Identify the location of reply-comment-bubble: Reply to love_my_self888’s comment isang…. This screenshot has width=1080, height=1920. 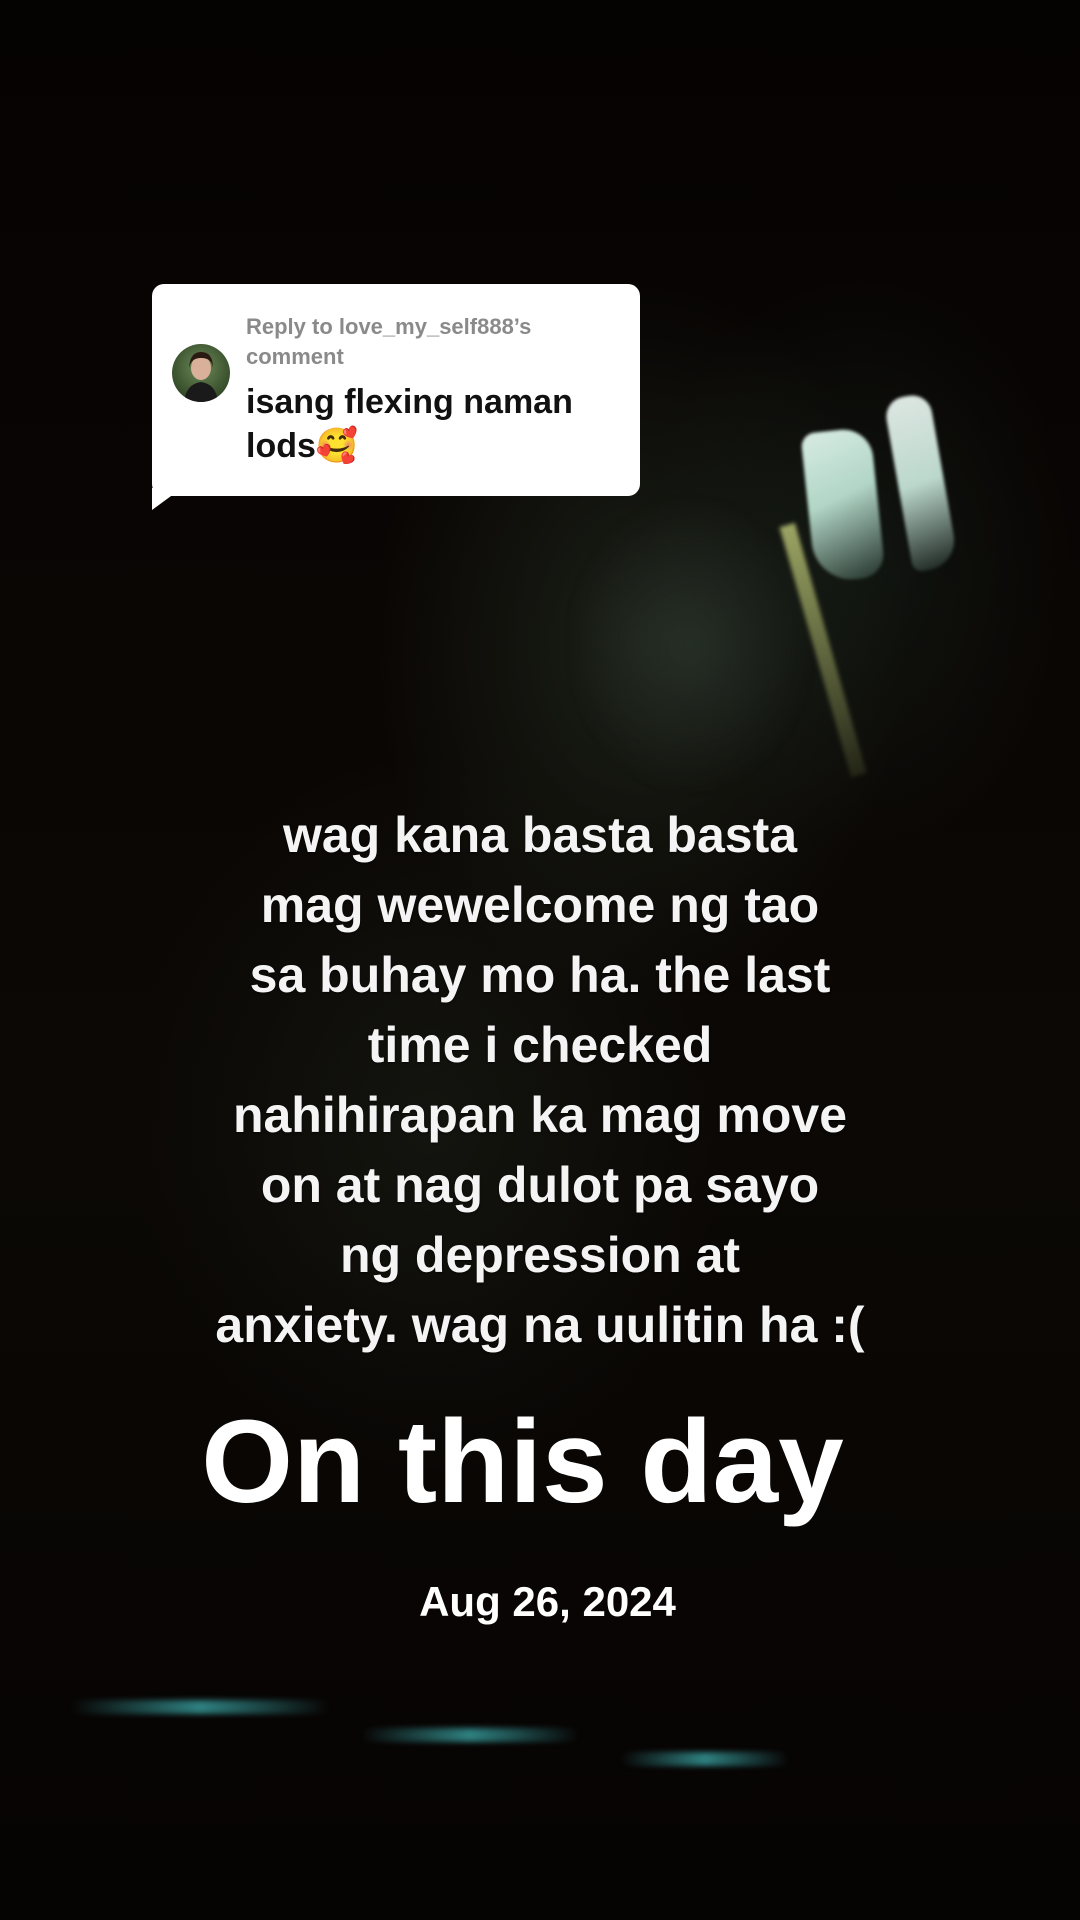
(396, 390).